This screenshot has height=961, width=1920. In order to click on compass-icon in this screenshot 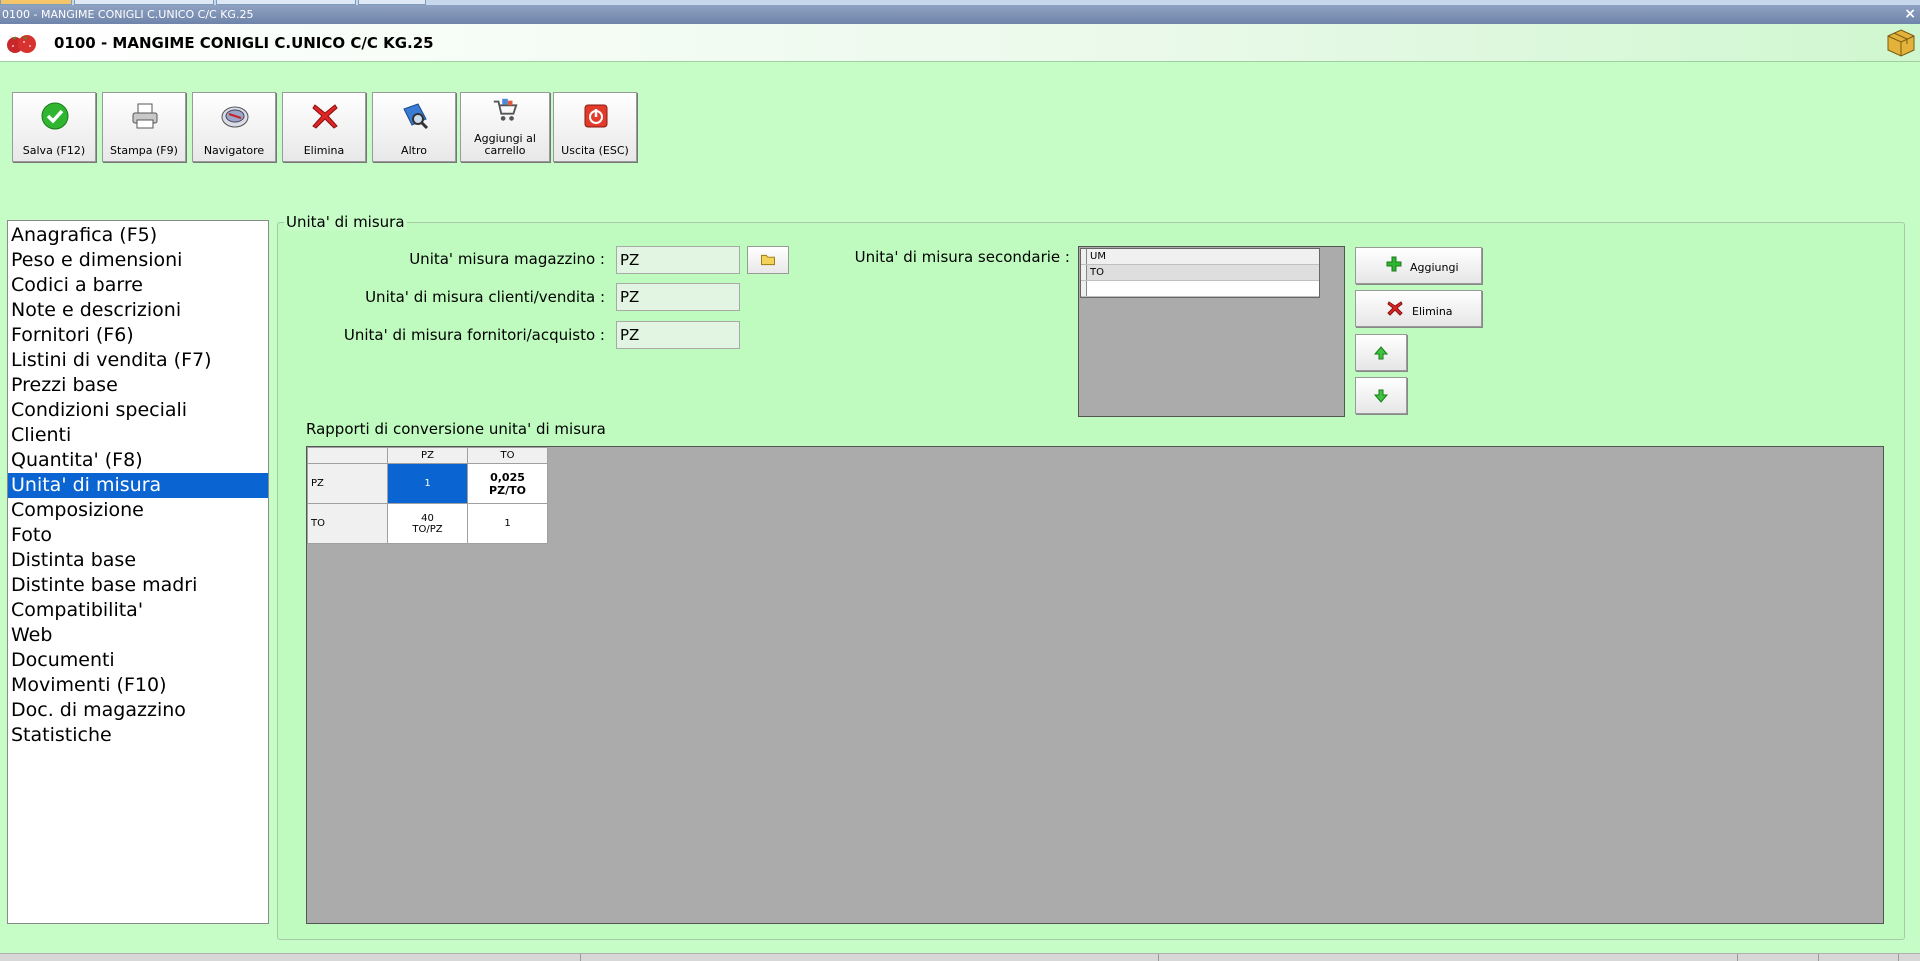, I will do `click(235, 117)`.